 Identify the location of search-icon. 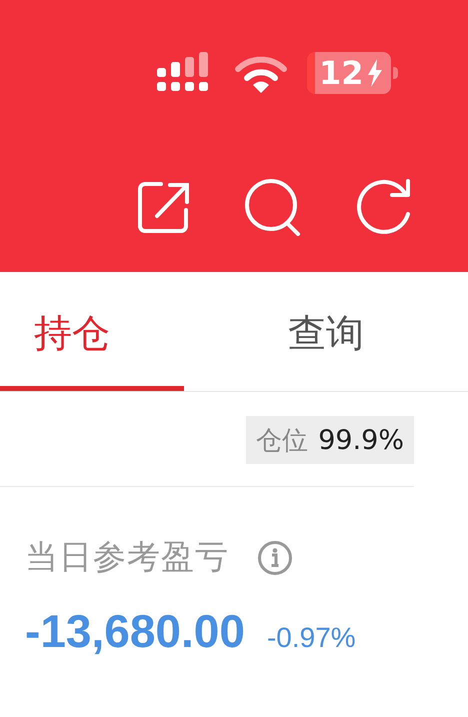
(273, 207).